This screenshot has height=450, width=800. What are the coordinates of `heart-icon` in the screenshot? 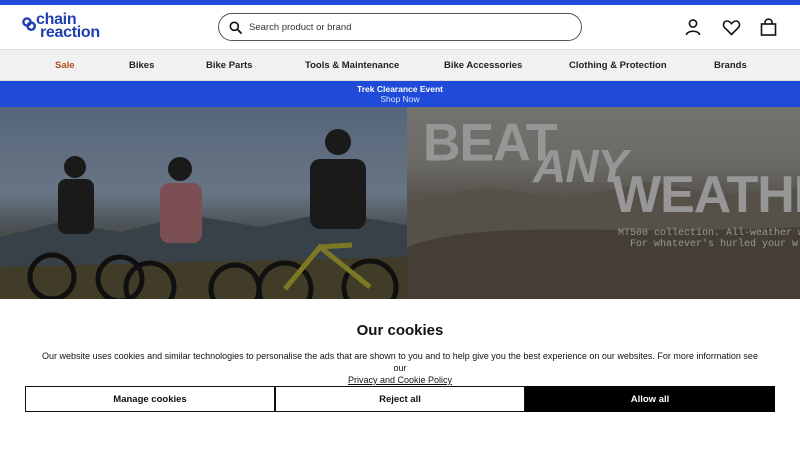 It's located at (731, 27).